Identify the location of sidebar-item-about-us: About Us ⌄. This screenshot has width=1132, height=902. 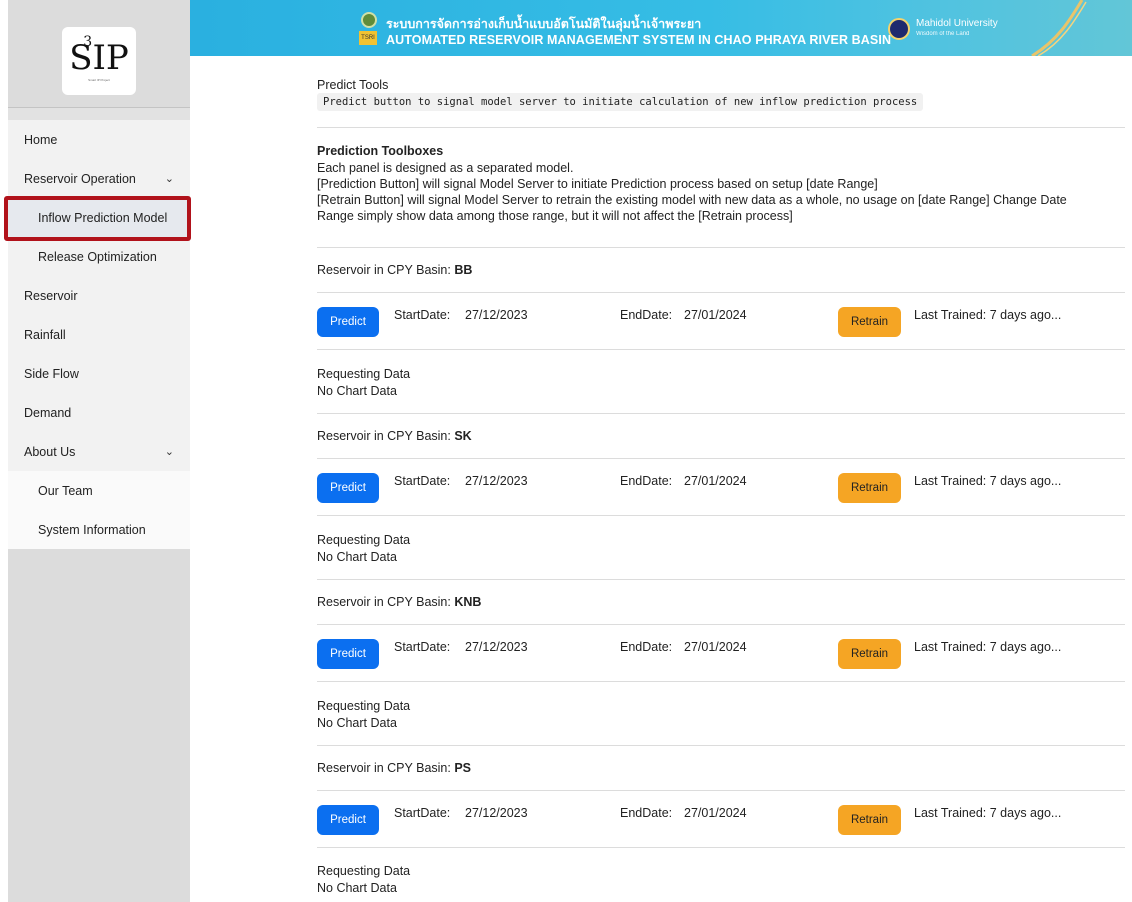
(99, 451).